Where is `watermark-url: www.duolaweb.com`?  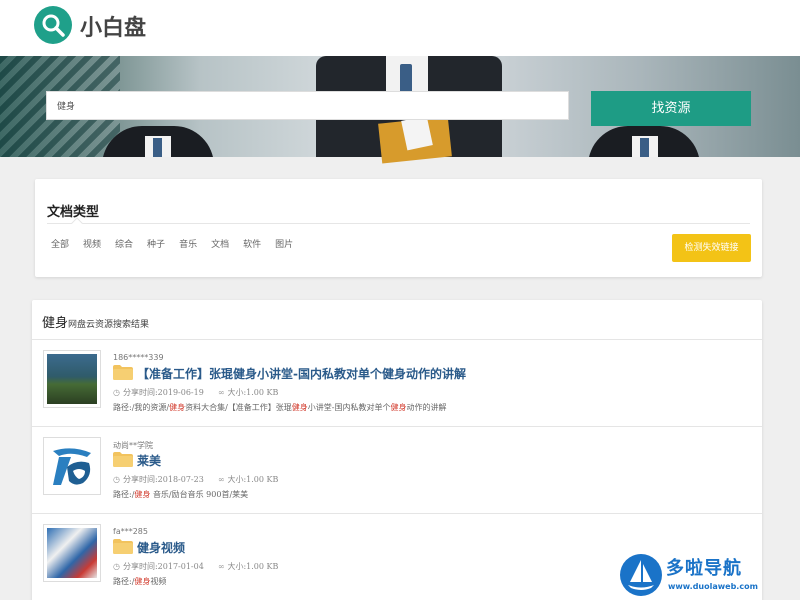 watermark-url: www.duolaweb.com is located at coordinates (713, 586).